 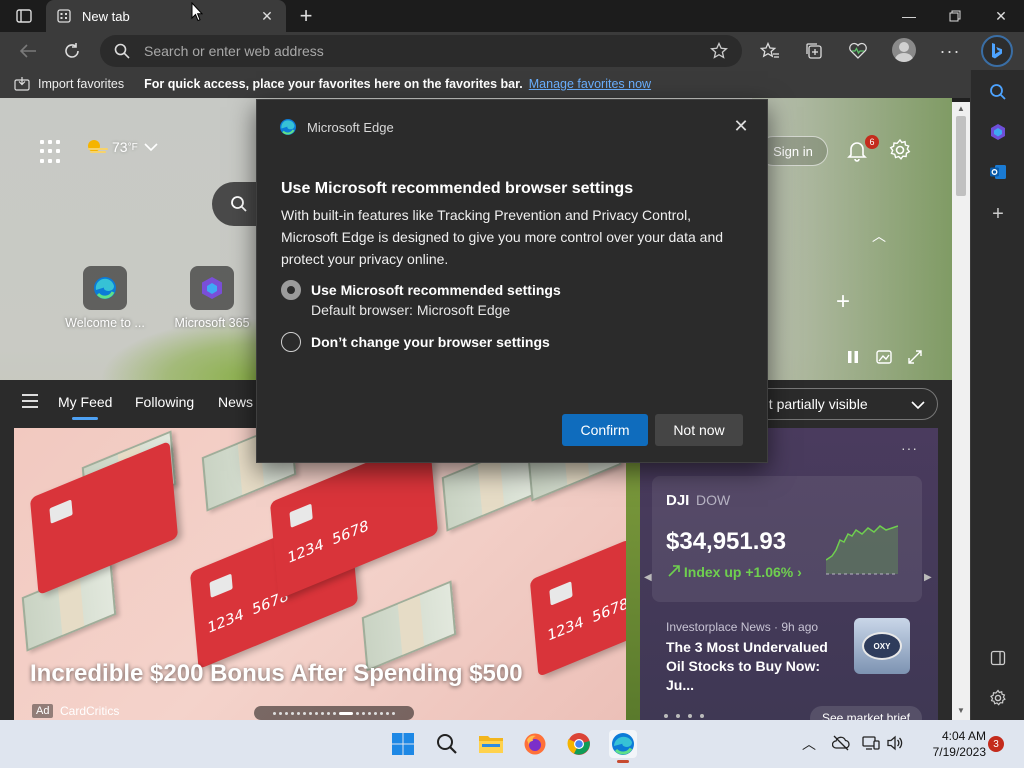 What do you see at coordinates (928, 577) in the screenshot?
I see `next-arrow-icon: ▶` at bounding box center [928, 577].